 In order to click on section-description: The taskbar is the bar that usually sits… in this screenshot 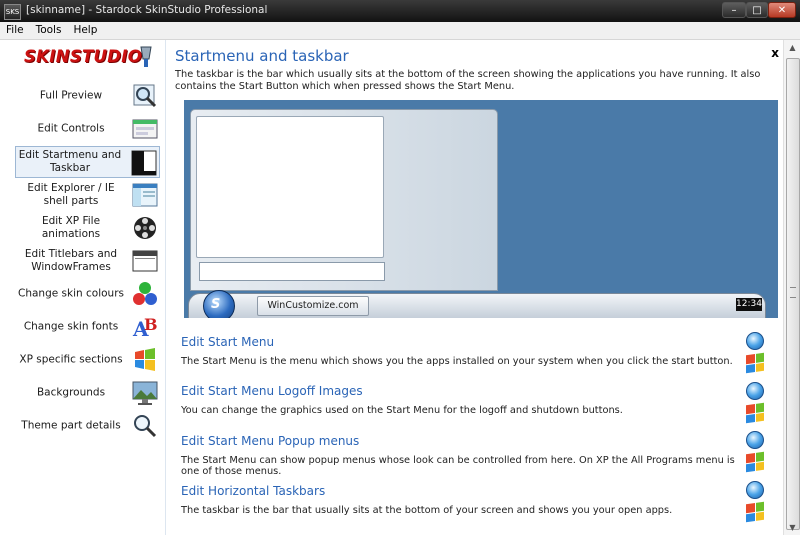, I will do `click(427, 510)`.